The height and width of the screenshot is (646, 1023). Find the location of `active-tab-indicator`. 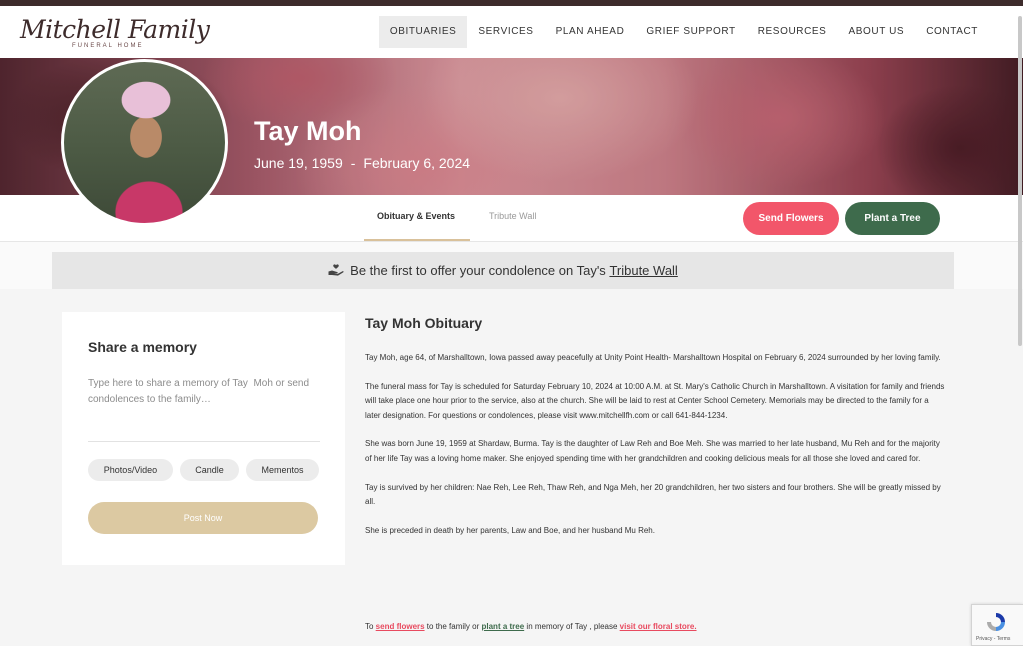

active-tab-indicator is located at coordinates (417, 240).